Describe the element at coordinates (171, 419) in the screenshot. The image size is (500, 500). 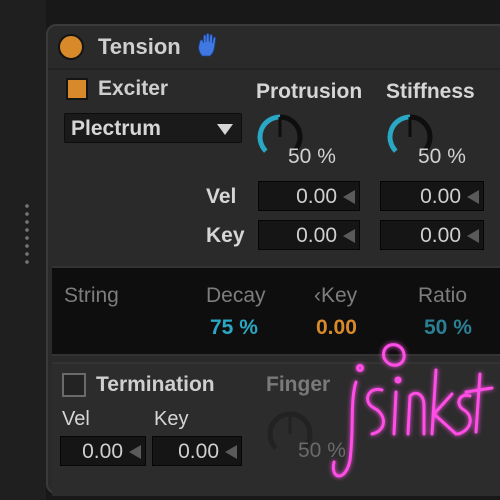
I see `termination-key-label: Key` at that location.